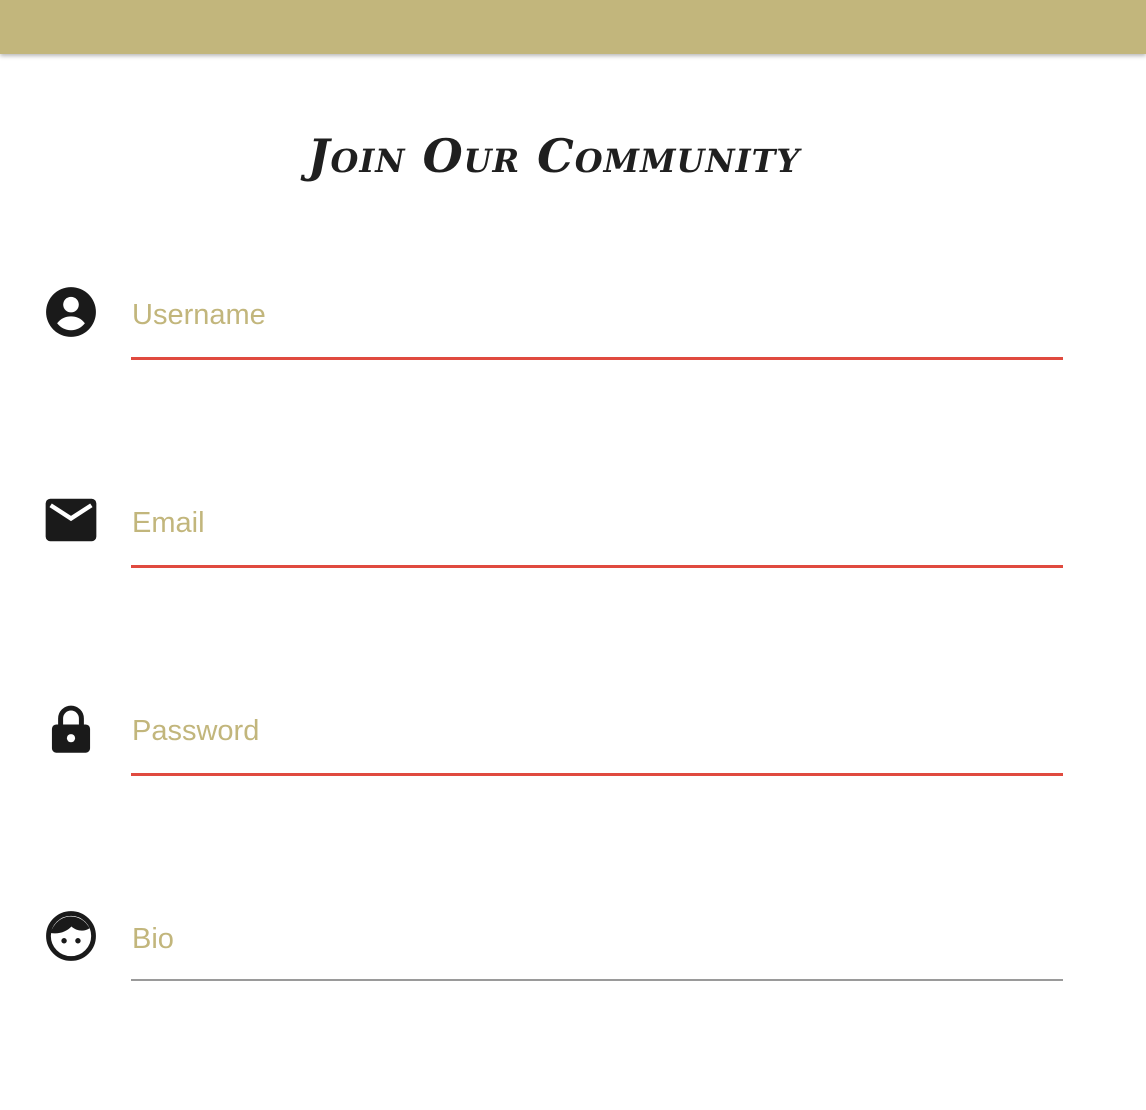  I want to click on email-field-row, so click(573, 534).